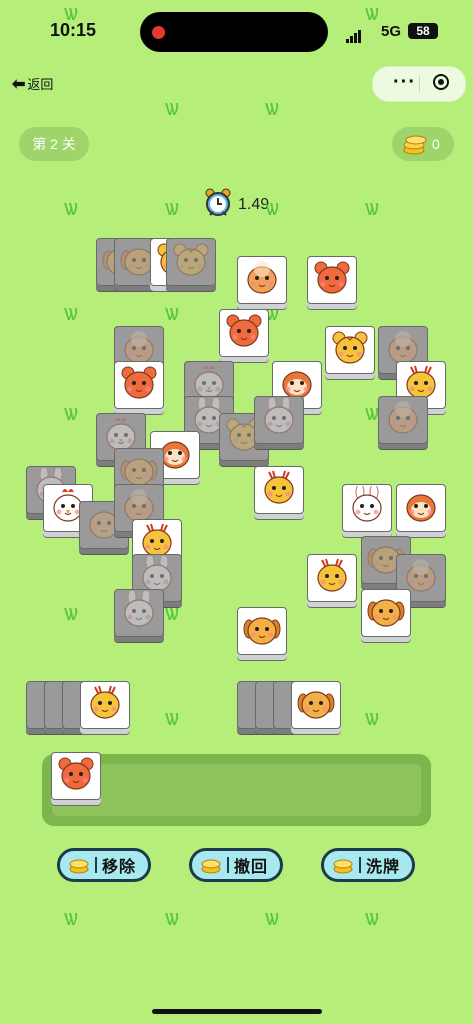  What do you see at coordinates (415, 145) in the screenshot?
I see `coin-stack-icon` at bounding box center [415, 145].